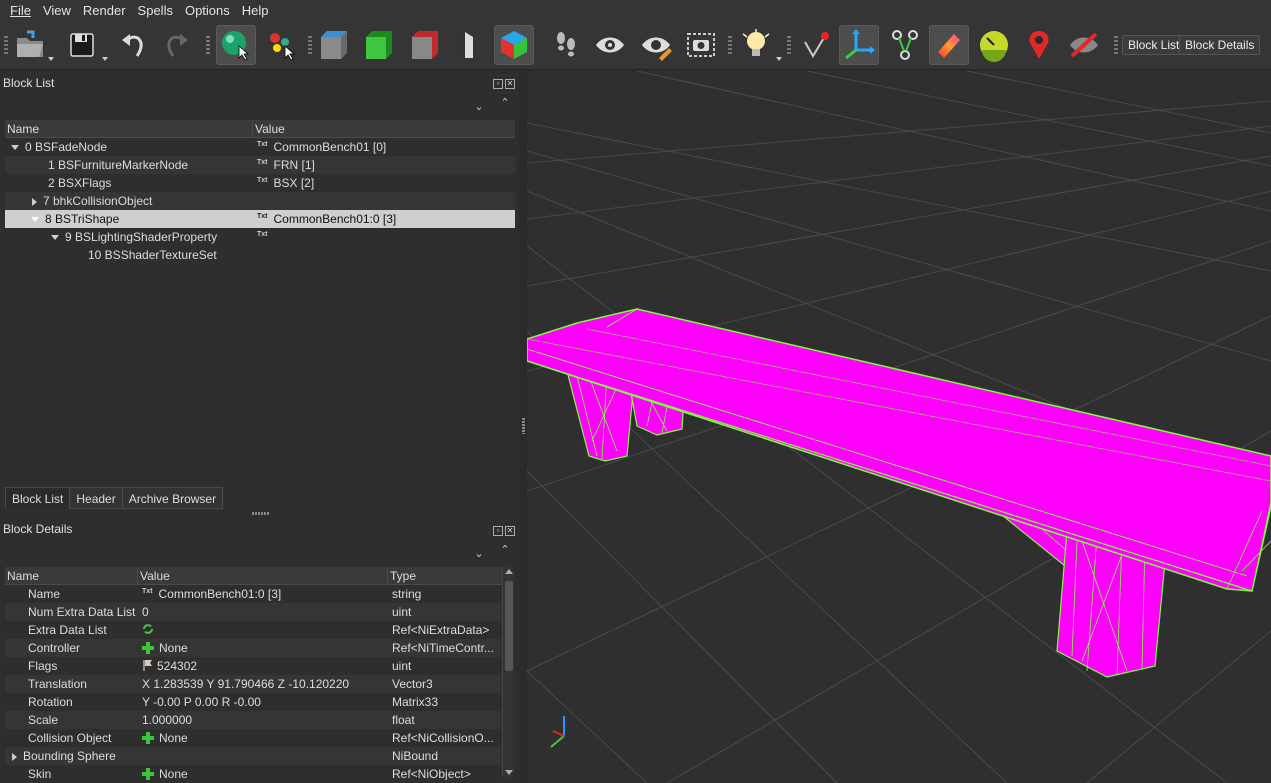  What do you see at coordinates (104, 11) in the screenshot?
I see `menu-render: Render` at bounding box center [104, 11].